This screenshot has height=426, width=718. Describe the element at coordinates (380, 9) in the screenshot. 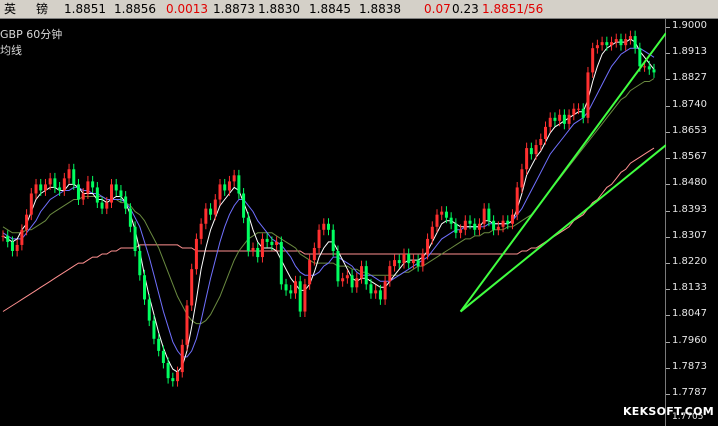

I see `quote-v2: 1.8838` at that location.